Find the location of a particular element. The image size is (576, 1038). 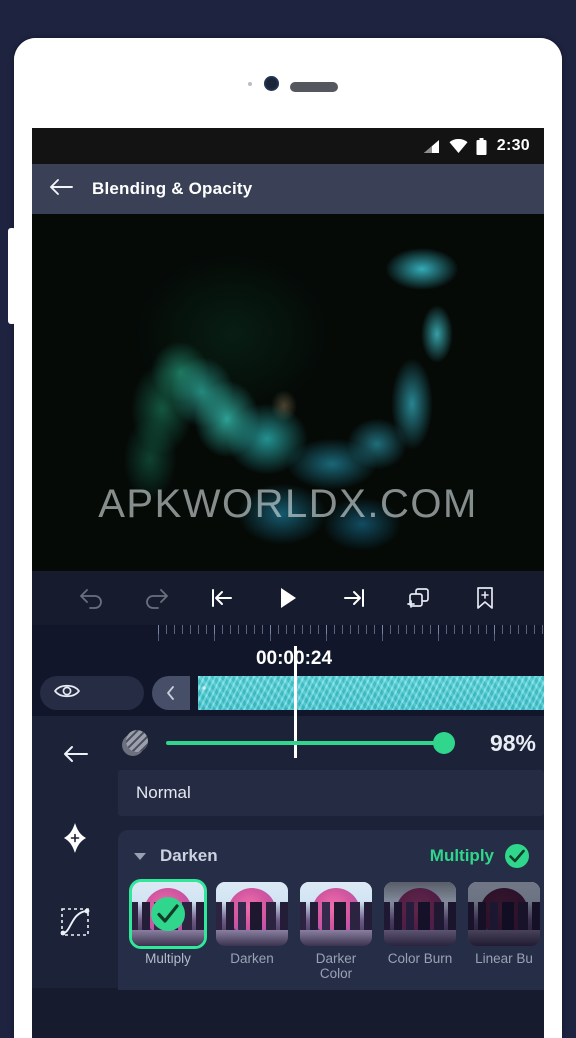

sensor-dot-icon is located at coordinates (250, 84).